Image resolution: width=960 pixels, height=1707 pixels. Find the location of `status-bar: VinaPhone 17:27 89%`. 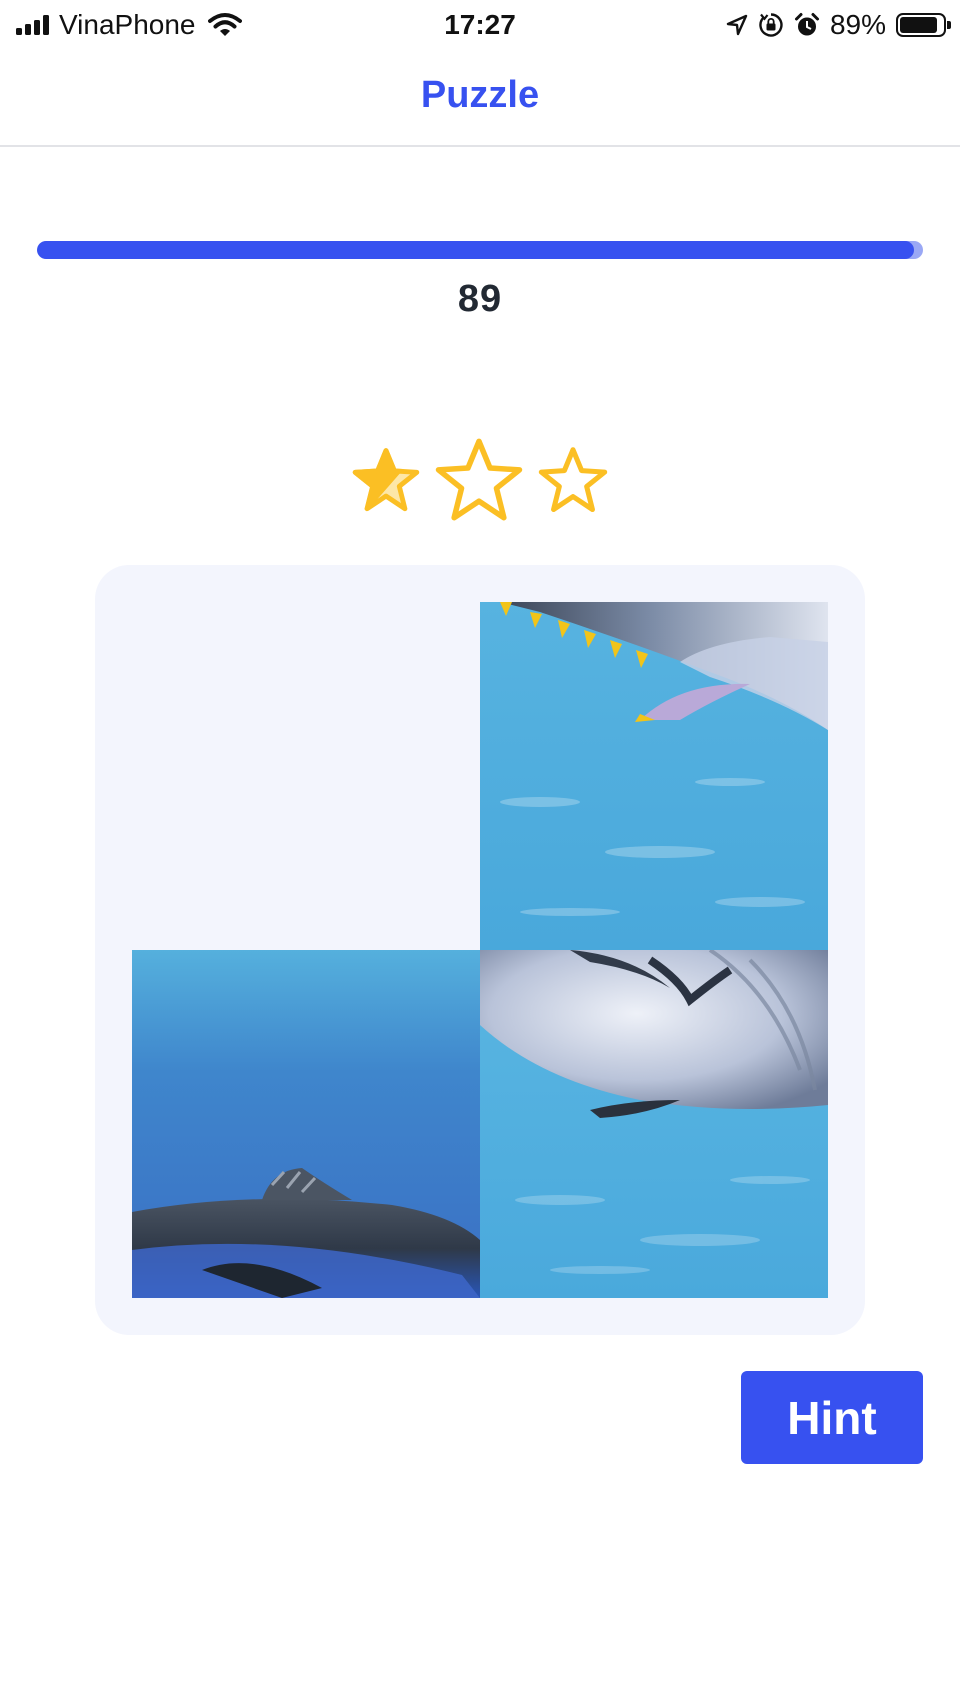

status-bar: VinaPhone 17:27 89% is located at coordinates (480, 25).